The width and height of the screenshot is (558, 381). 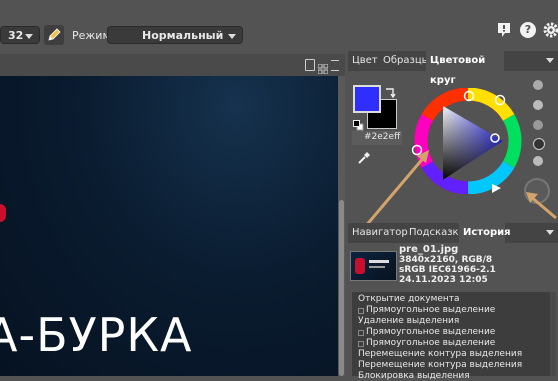 I want to click on snapshot-filename: pre_01.jpg, so click(x=429, y=249).